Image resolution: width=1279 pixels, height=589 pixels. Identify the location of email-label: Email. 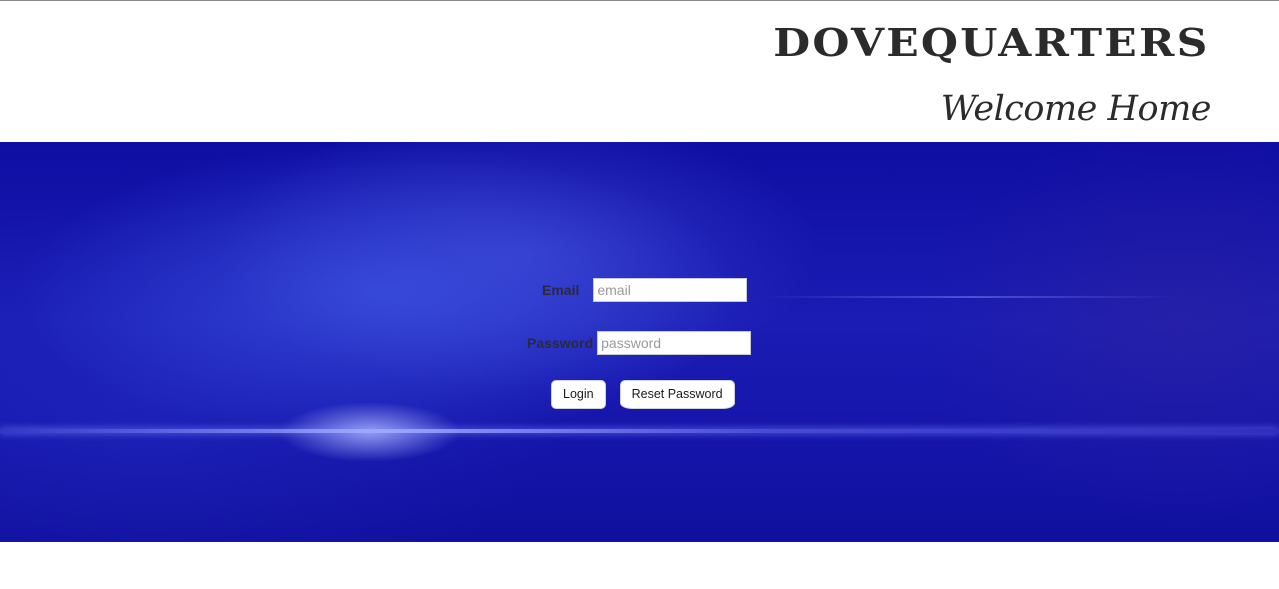
(561, 290).